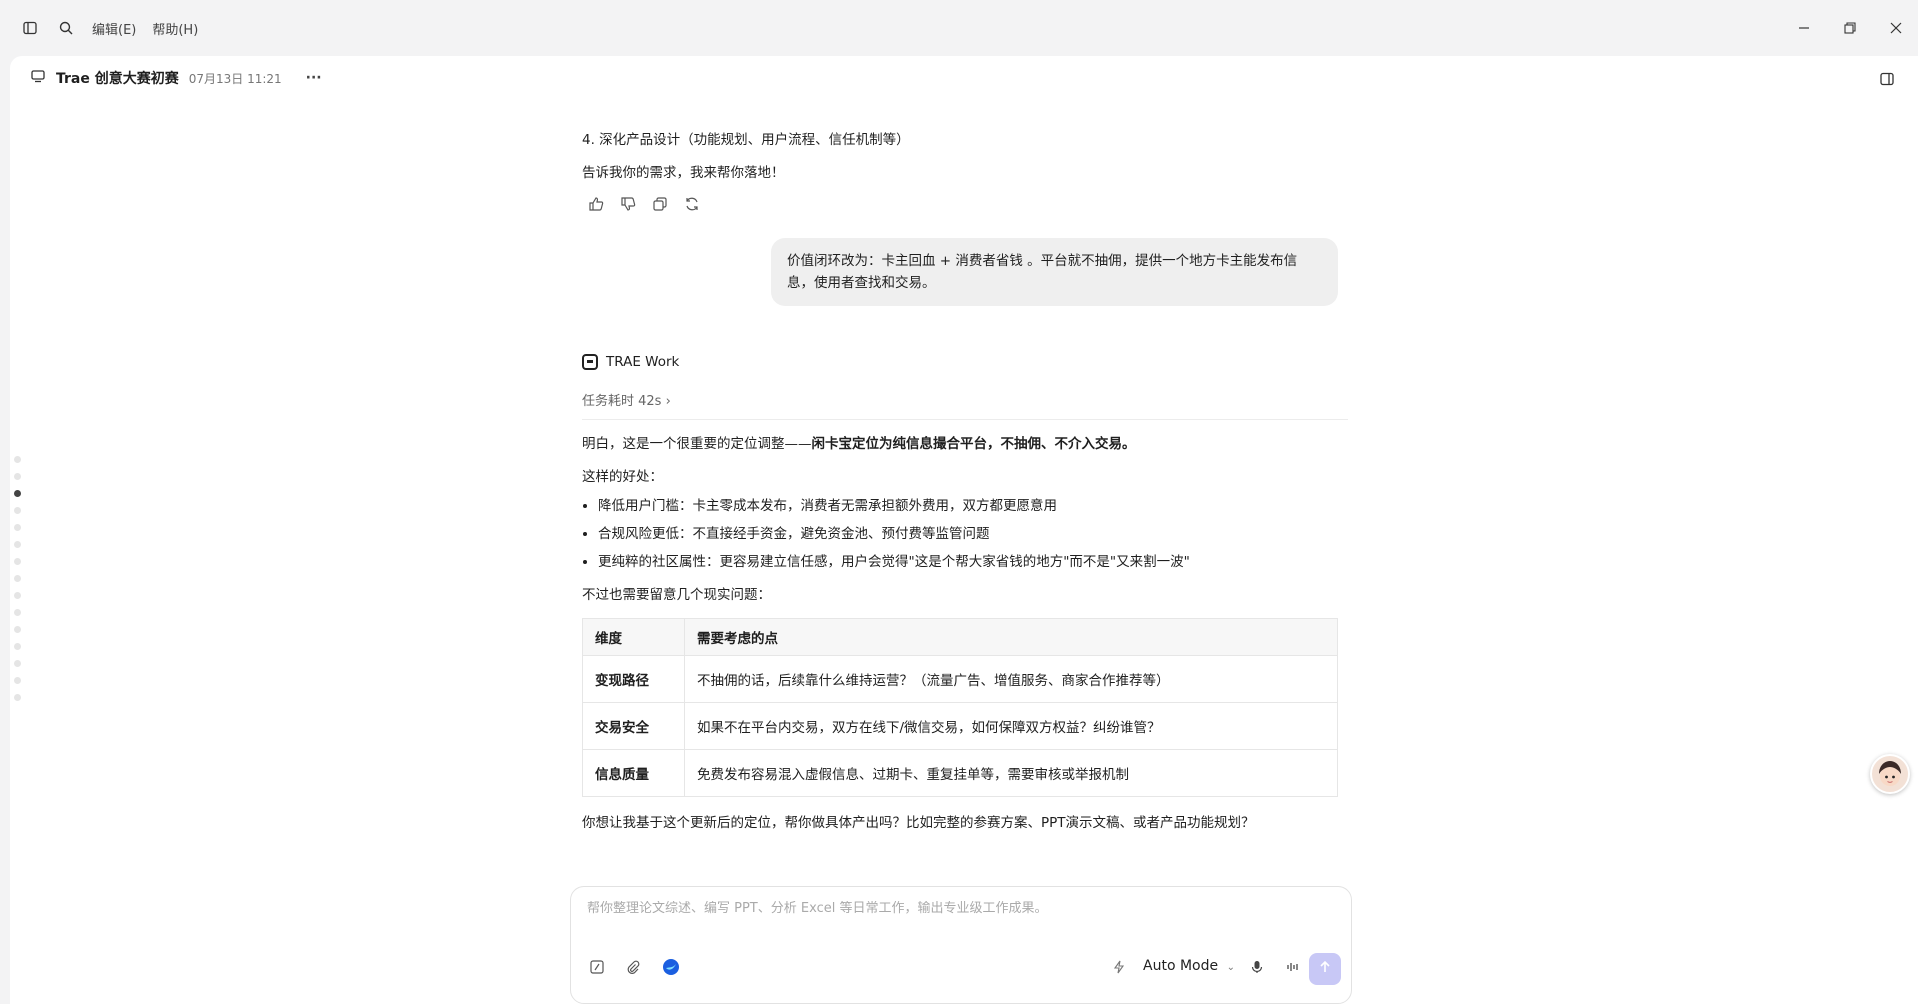 The image size is (1918, 1004). Describe the element at coordinates (633, 637) in the screenshot. I see `table-header: 维度` at that location.